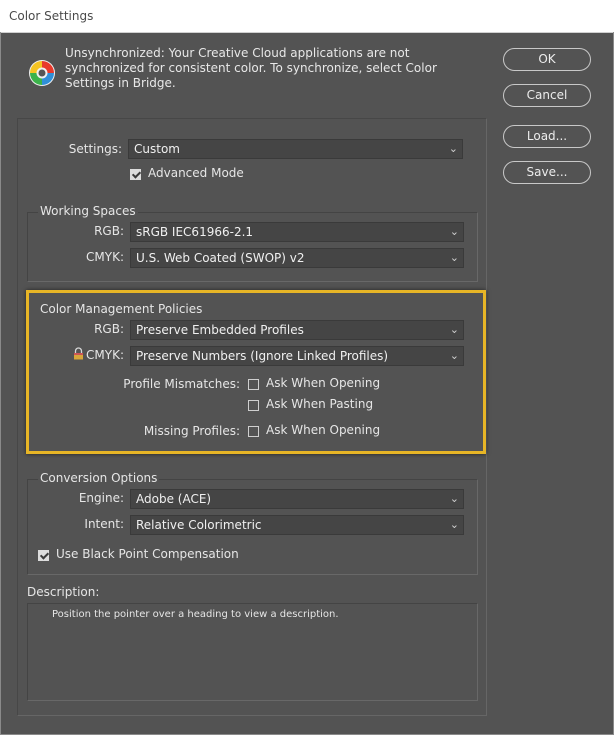  I want to click on intent-label: Intent:, so click(104, 524).